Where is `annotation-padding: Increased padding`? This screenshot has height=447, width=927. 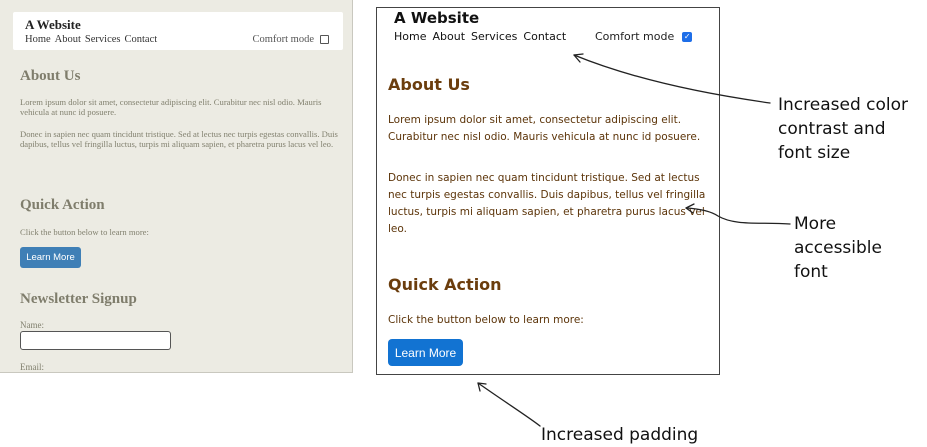
annotation-padding: Increased padding is located at coordinates (620, 435).